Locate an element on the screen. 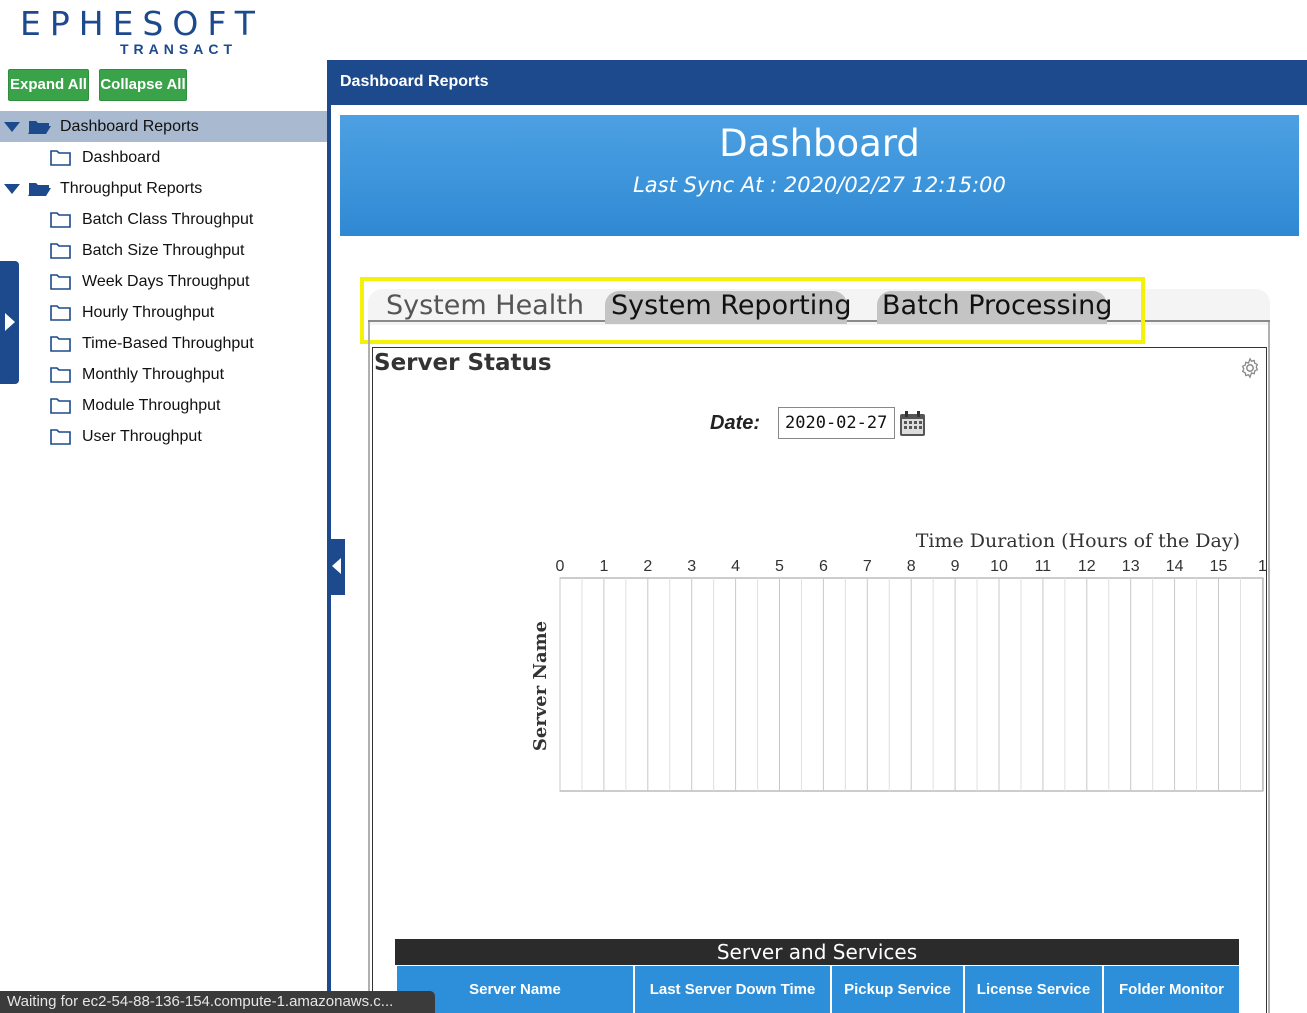  tree-group-label: Dashboard Reports is located at coordinates (129, 126).